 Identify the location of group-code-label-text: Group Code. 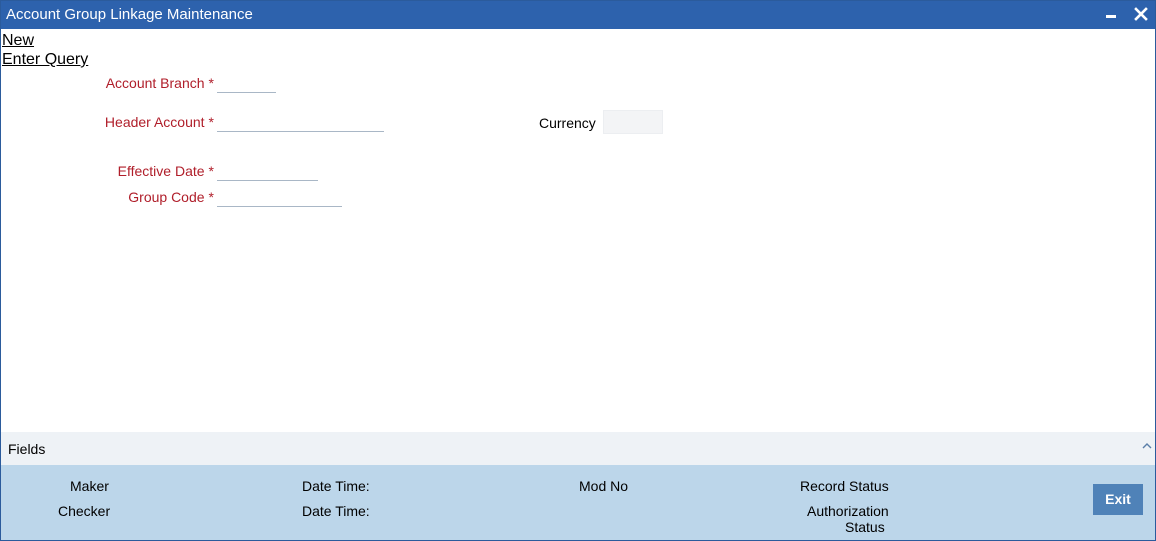
(166, 197).